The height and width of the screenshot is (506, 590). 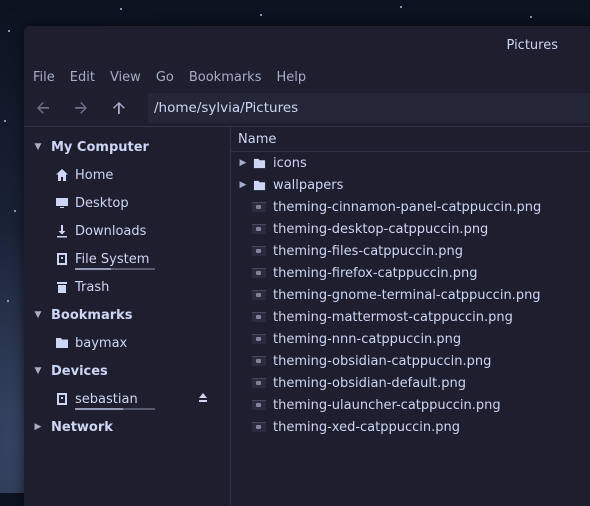 What do you see at coordinates (127, 175) in the screenshot?
I see `sidebar-item-home: Home` at bounding box center [127, 175].